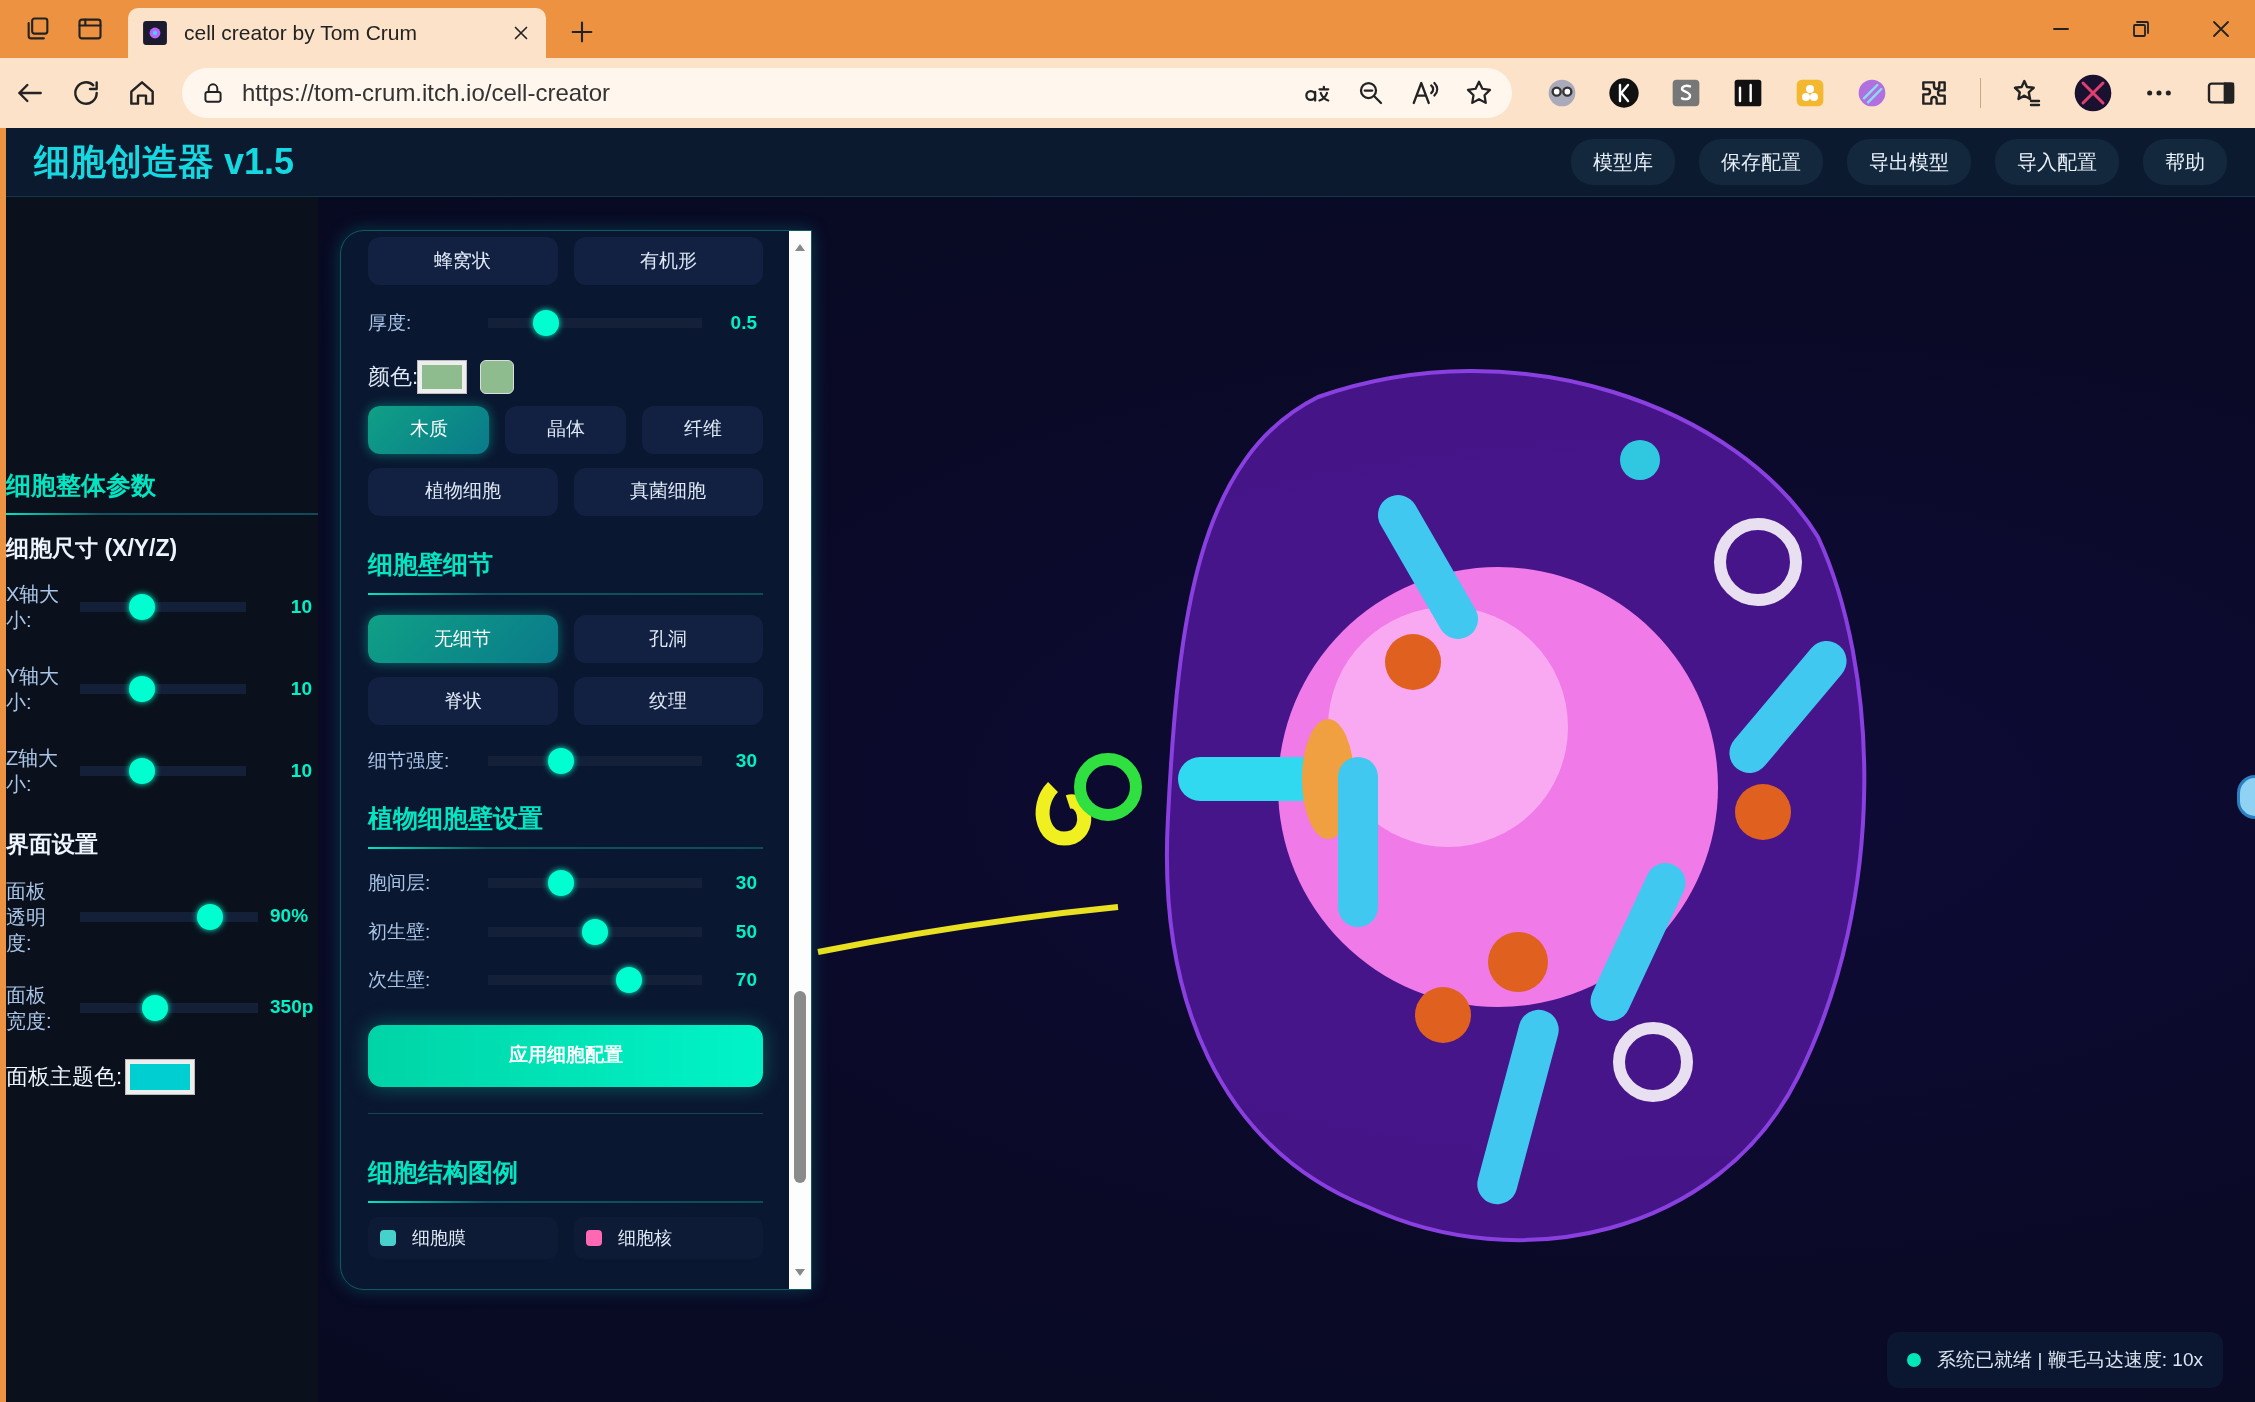 The image size is (2255, 1402). Describe the element at coordinates (428, 429) in the screenshot. I see `option-button: 木质` at that location.